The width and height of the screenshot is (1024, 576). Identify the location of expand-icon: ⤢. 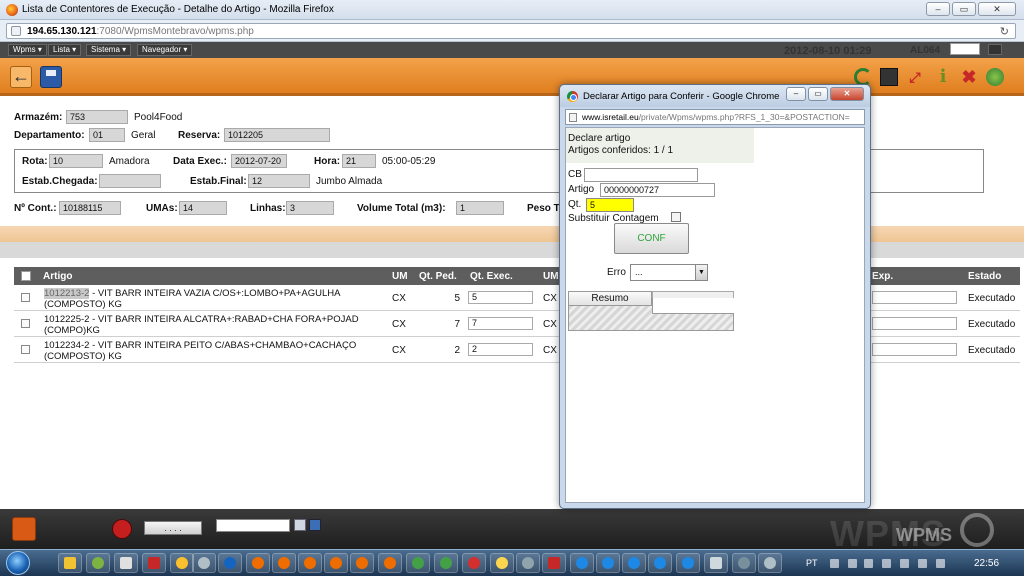
(915, 77).